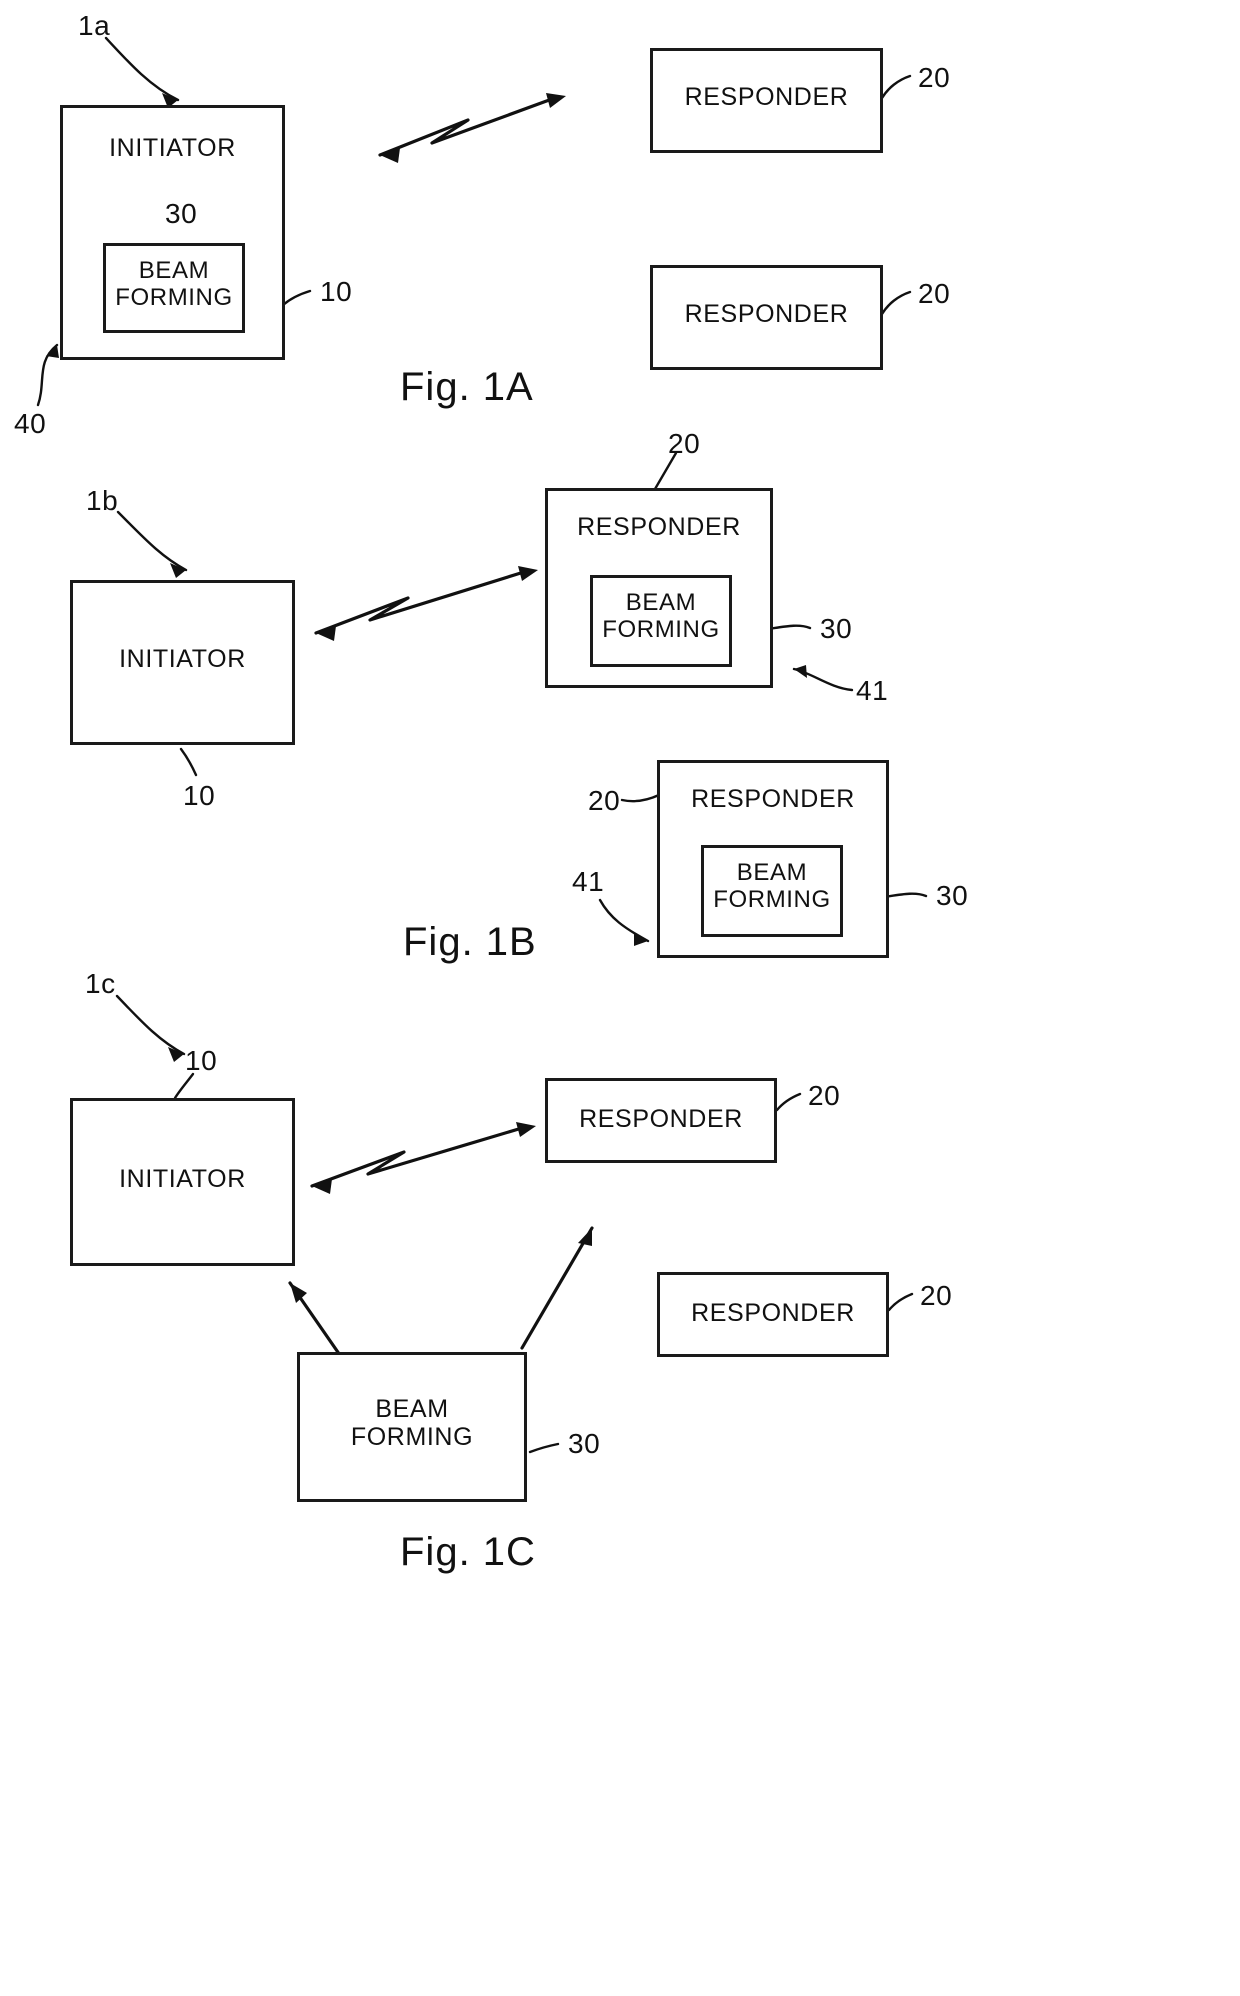 This screenshot has width=1240, height=1996. Describe the element at coordinates (896, 87) in the screenshot. I see `fig1a-responder1-ref-leader` at that location.